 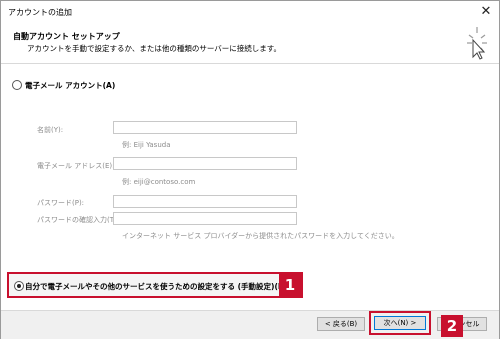 I want to click on window-title: アカウントの追加, so click(x=40, y=12).